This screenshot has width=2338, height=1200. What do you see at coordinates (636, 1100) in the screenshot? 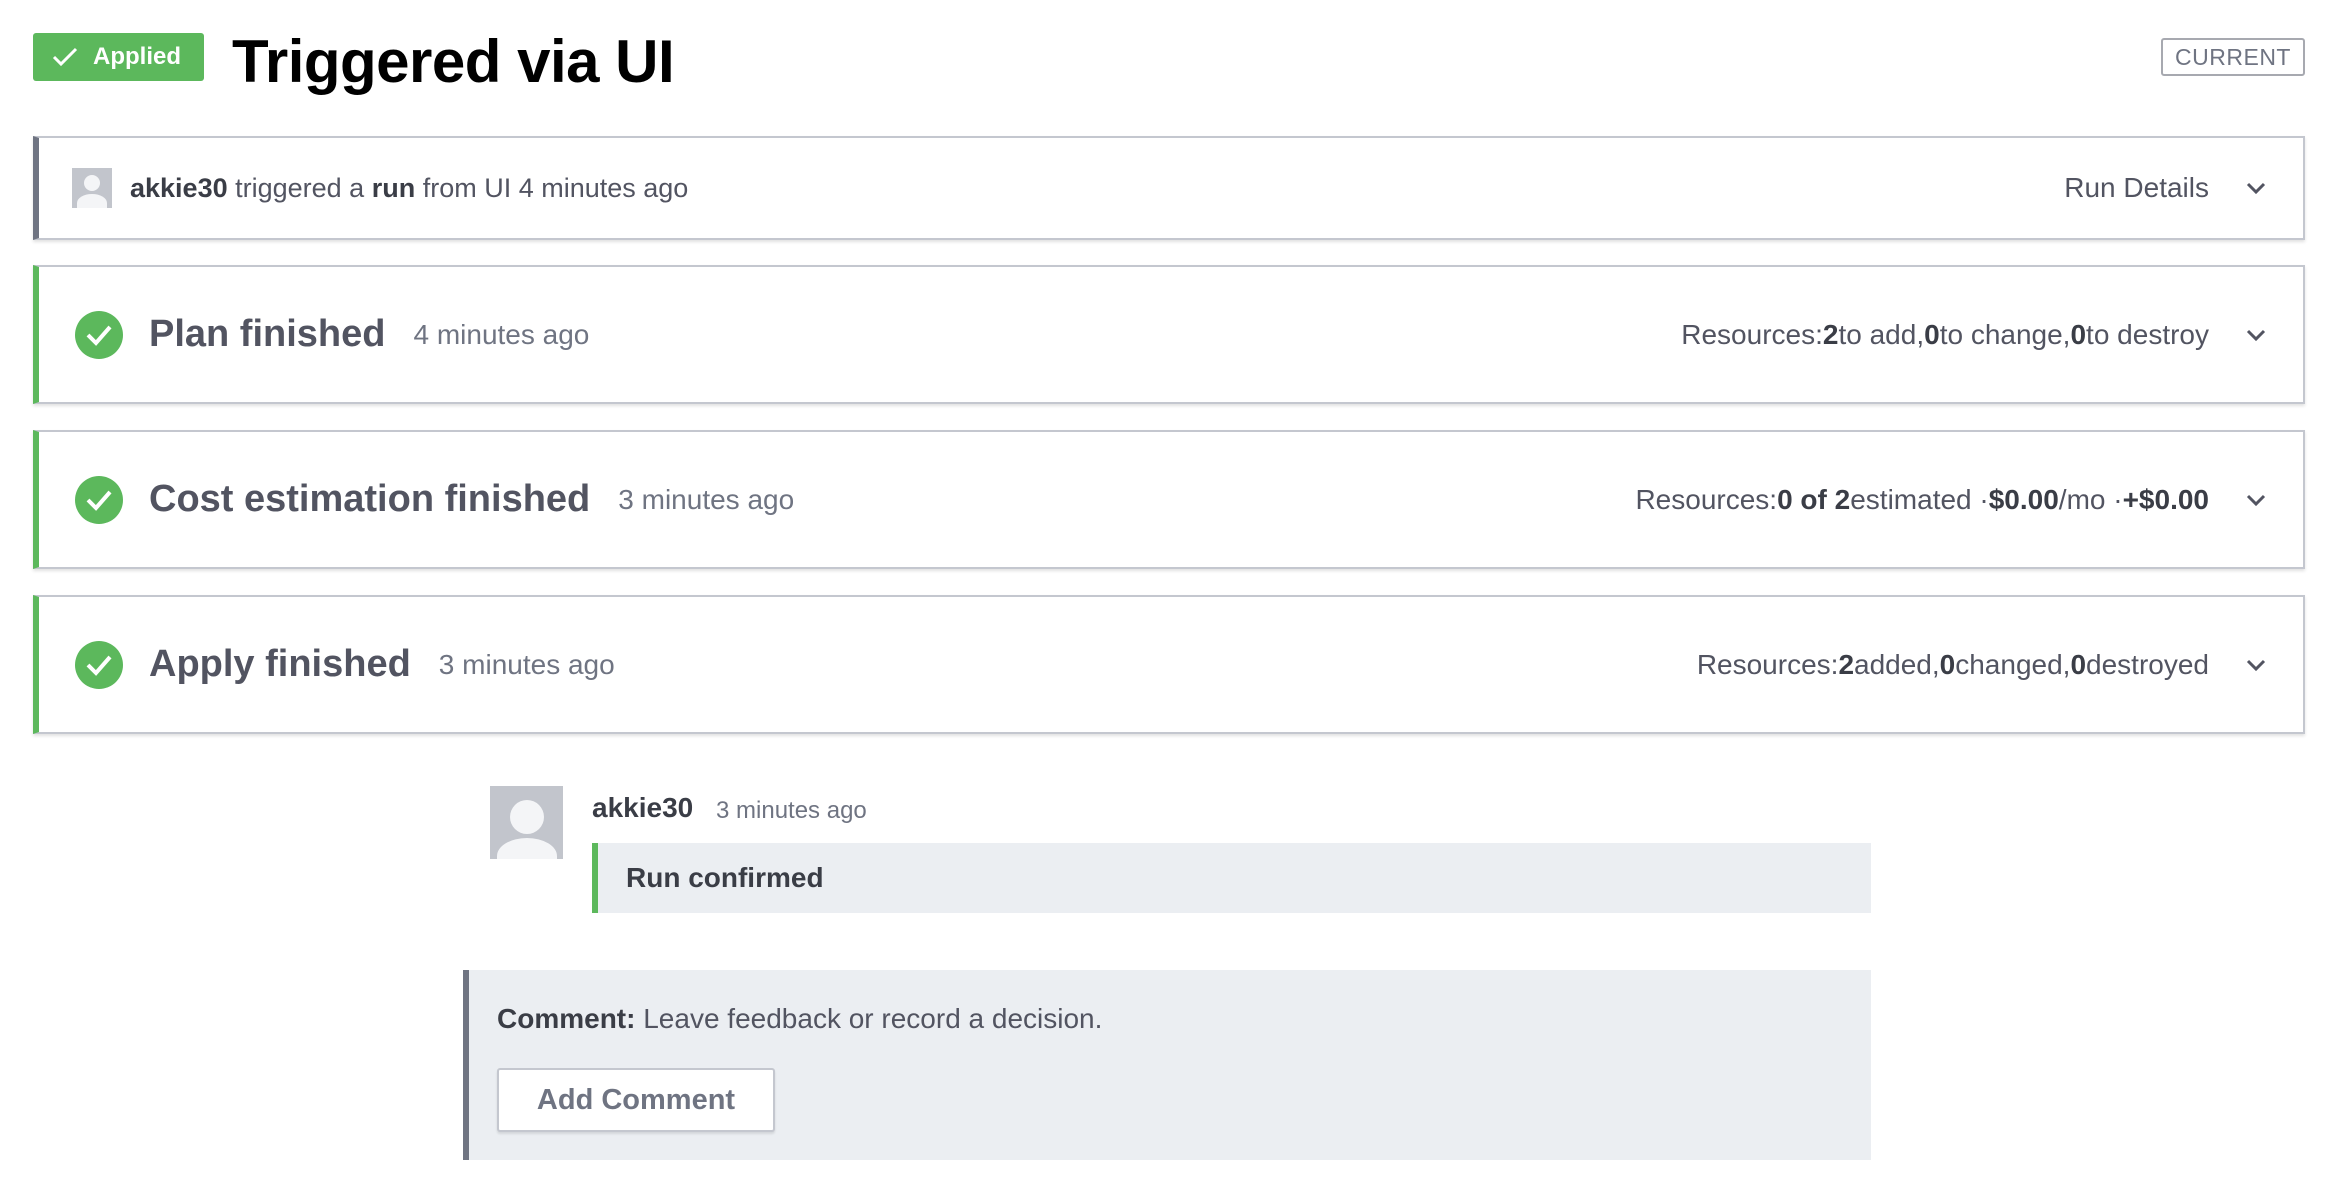
I see `add-comment-button: Add Comment` at bounding box center [636, 1100].